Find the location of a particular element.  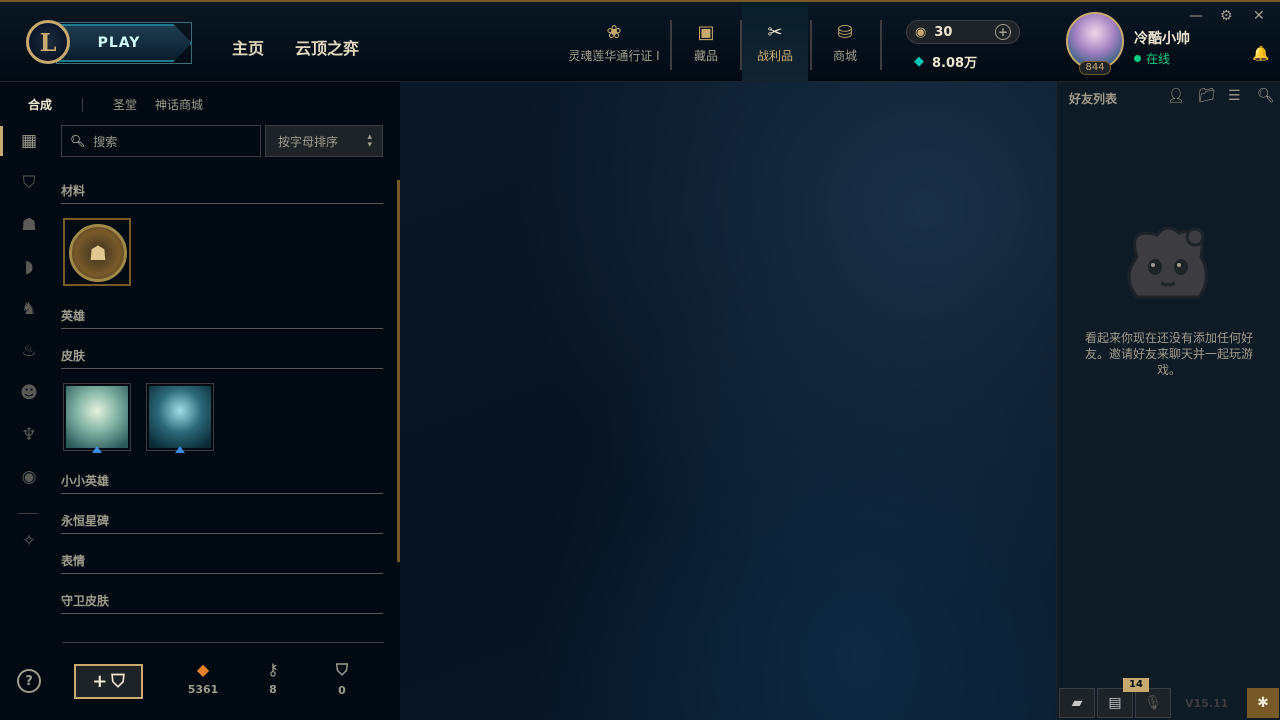

chest-count: ⛉ 0 is located at coordinates (342, 678).